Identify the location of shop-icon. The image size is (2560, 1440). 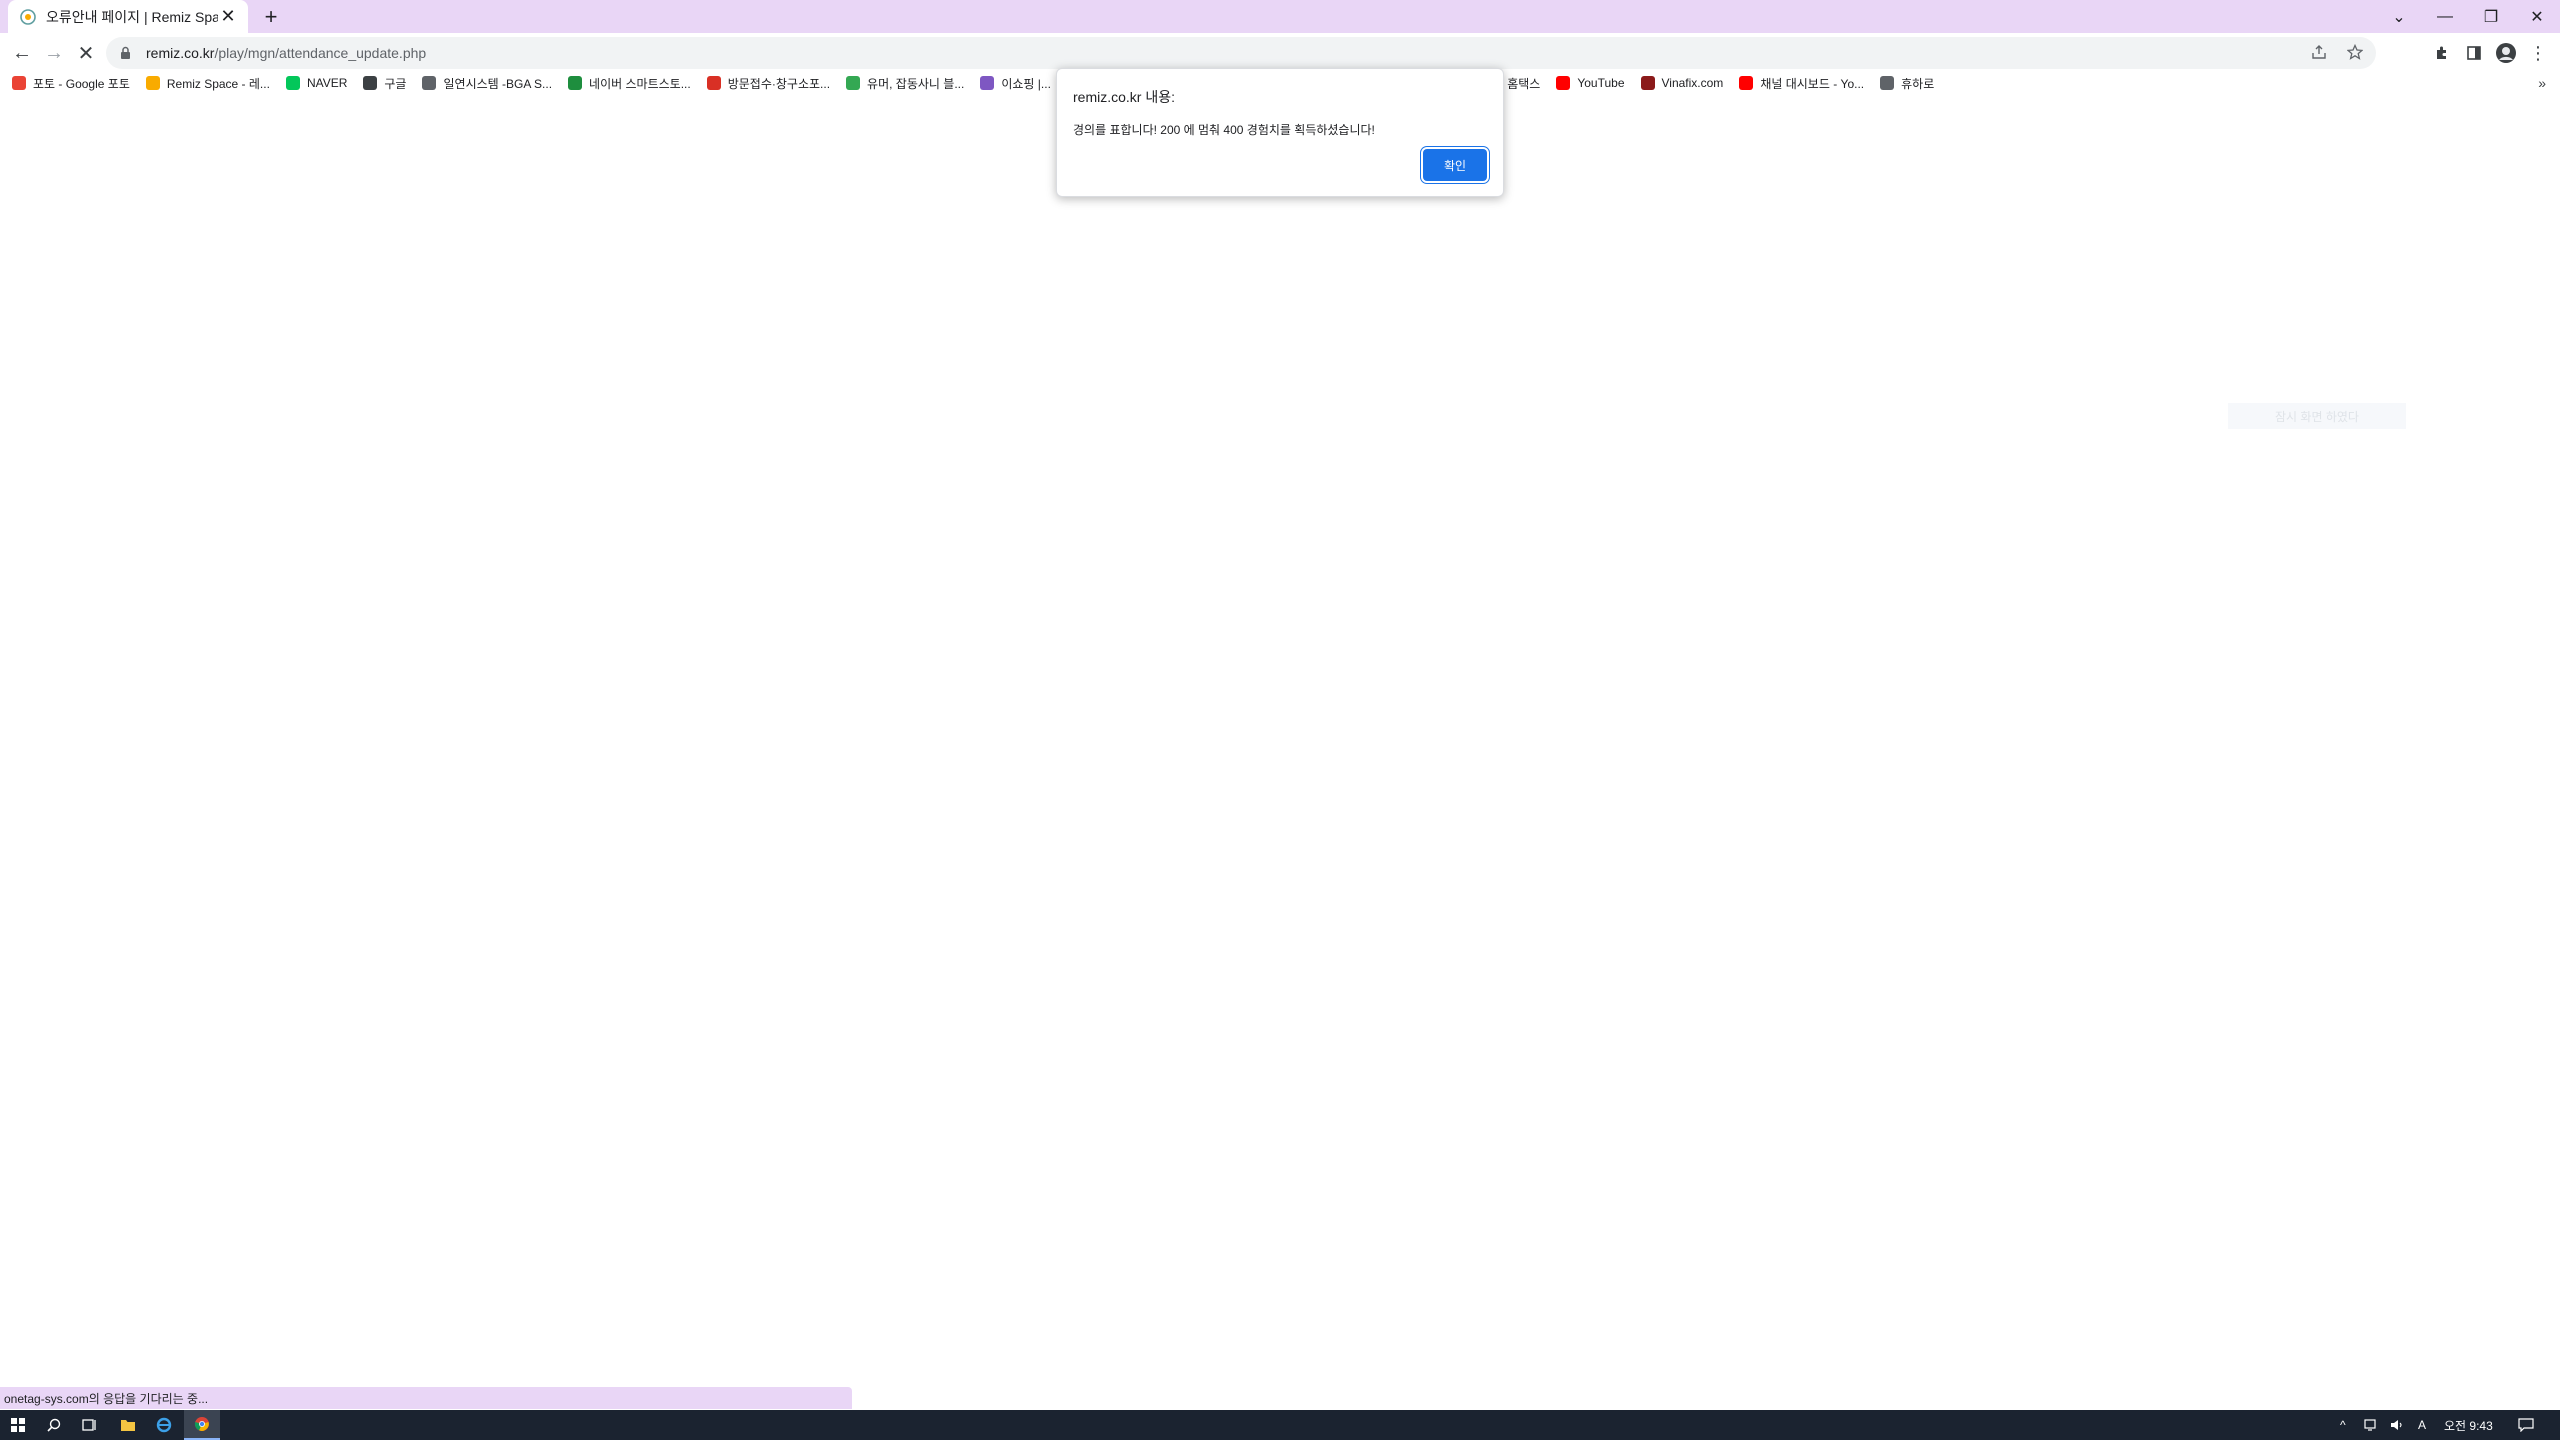
(987, 83).